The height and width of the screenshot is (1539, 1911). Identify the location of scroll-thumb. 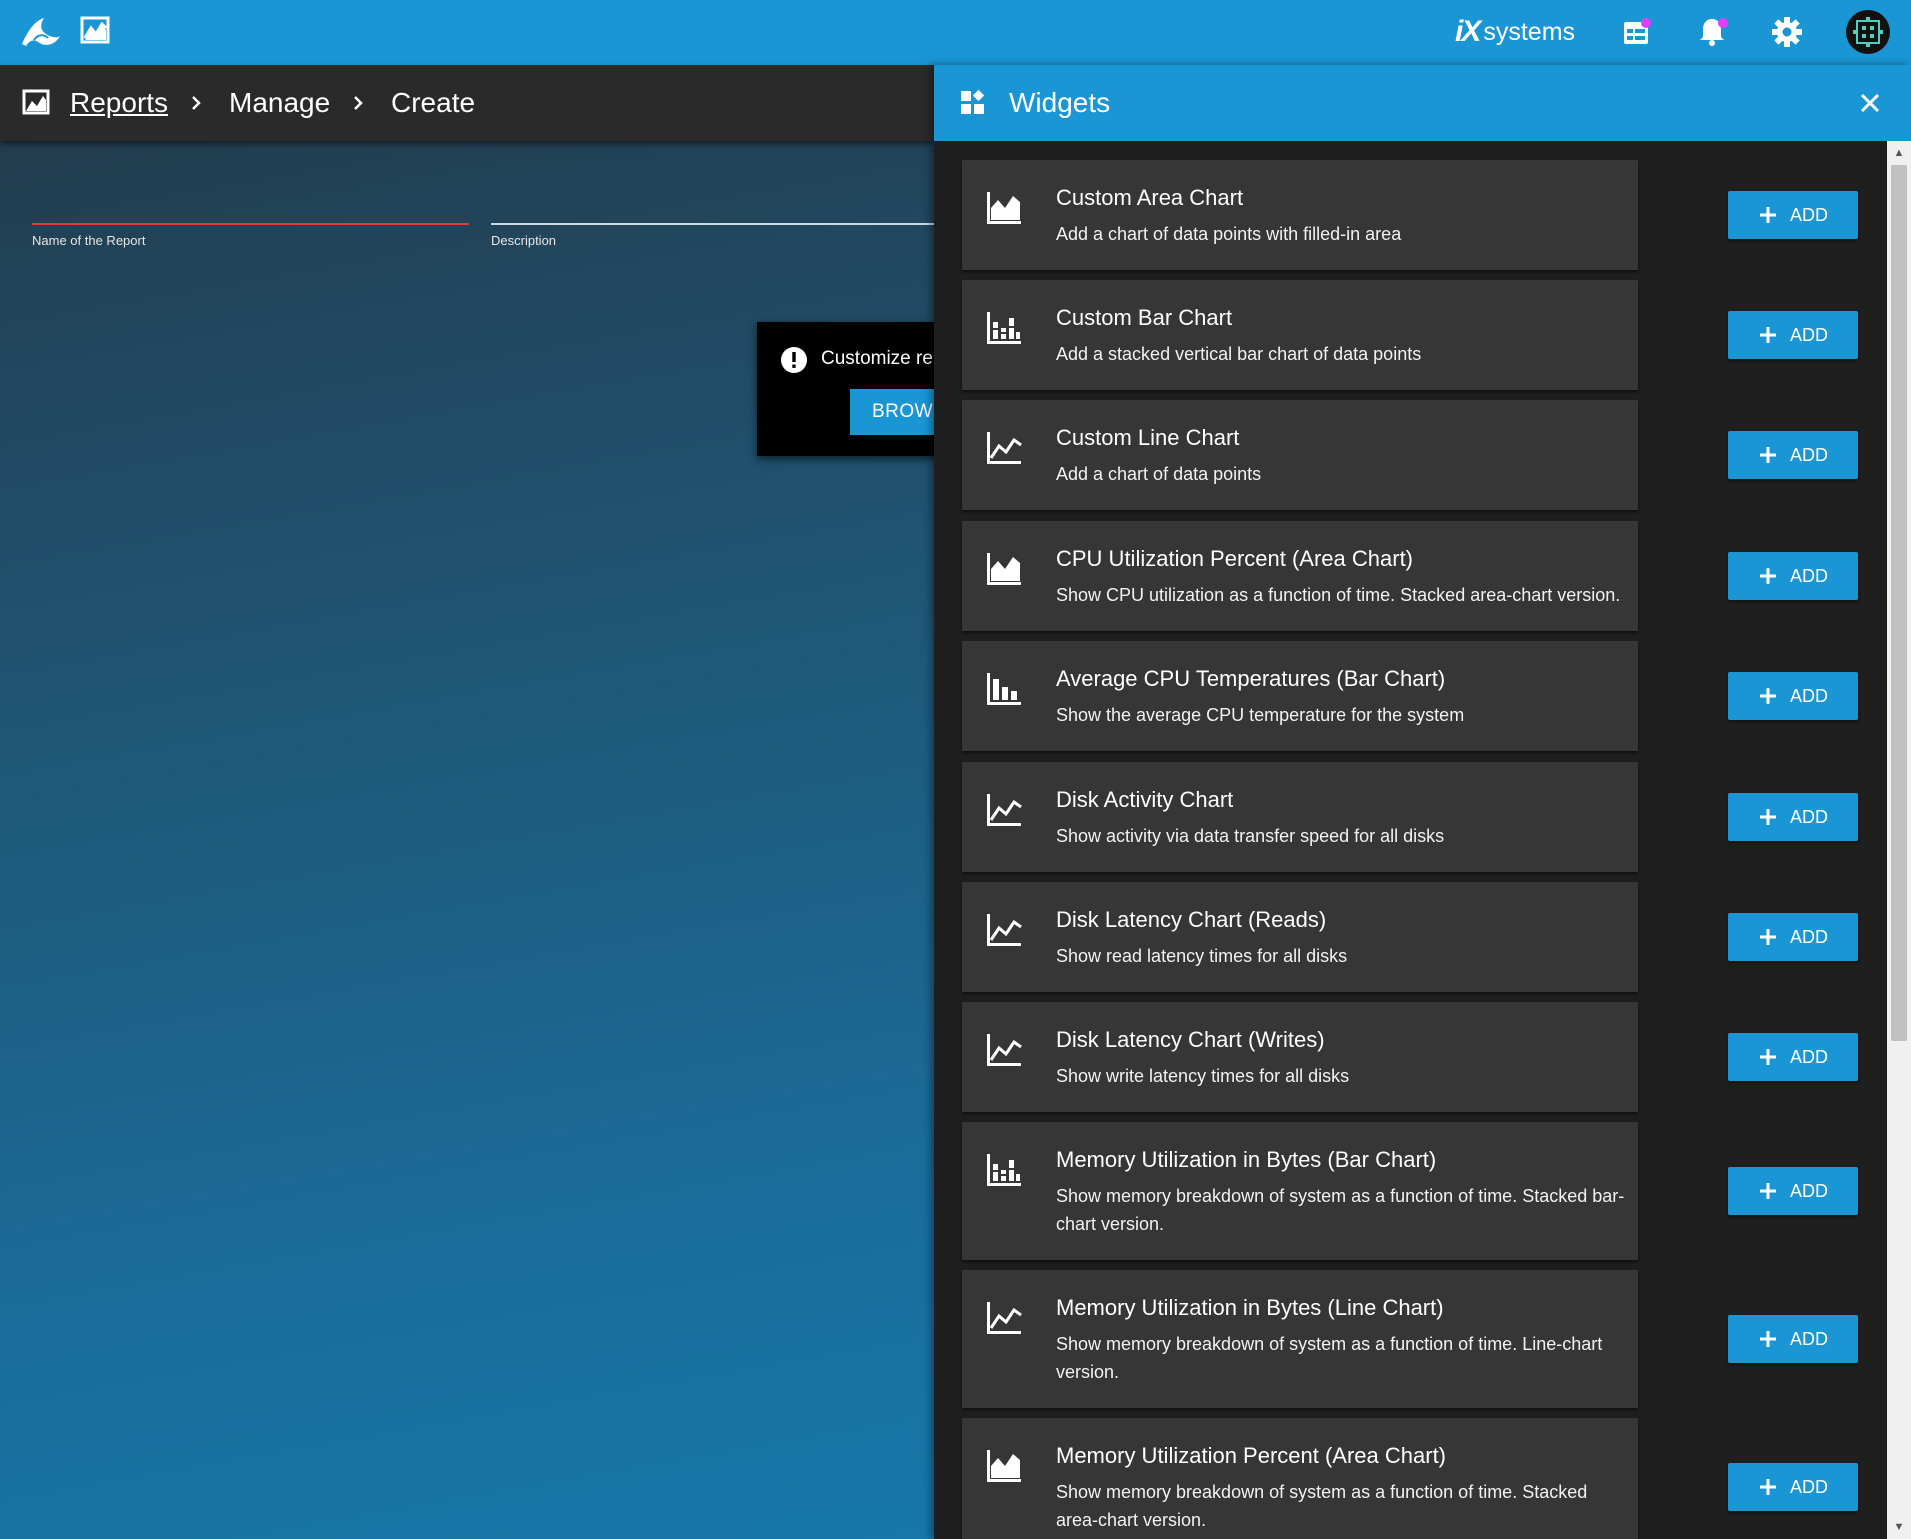
(1899, 603).